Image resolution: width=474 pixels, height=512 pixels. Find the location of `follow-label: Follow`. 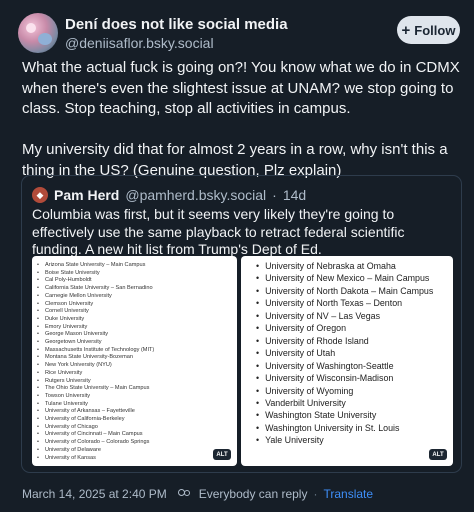

follow-label: Follow is located at coordinates (435, 30).